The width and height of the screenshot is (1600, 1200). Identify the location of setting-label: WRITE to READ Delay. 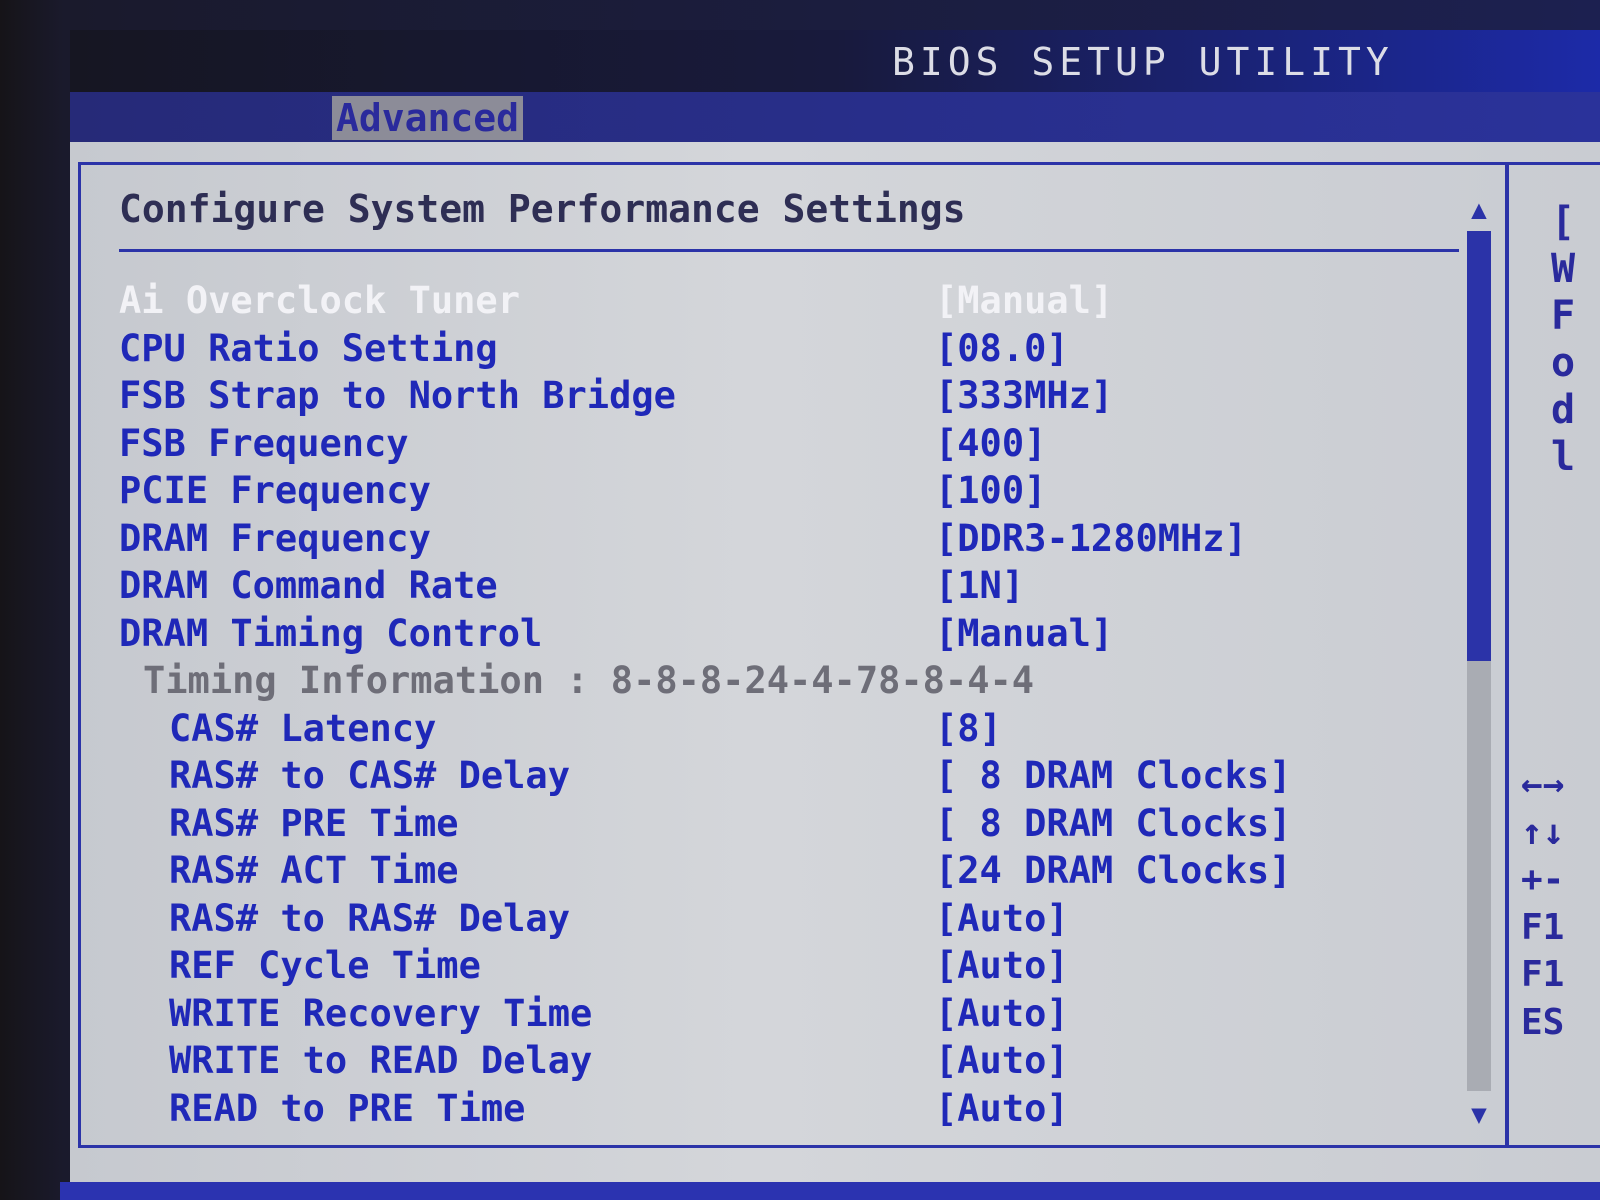
(381, 1060).